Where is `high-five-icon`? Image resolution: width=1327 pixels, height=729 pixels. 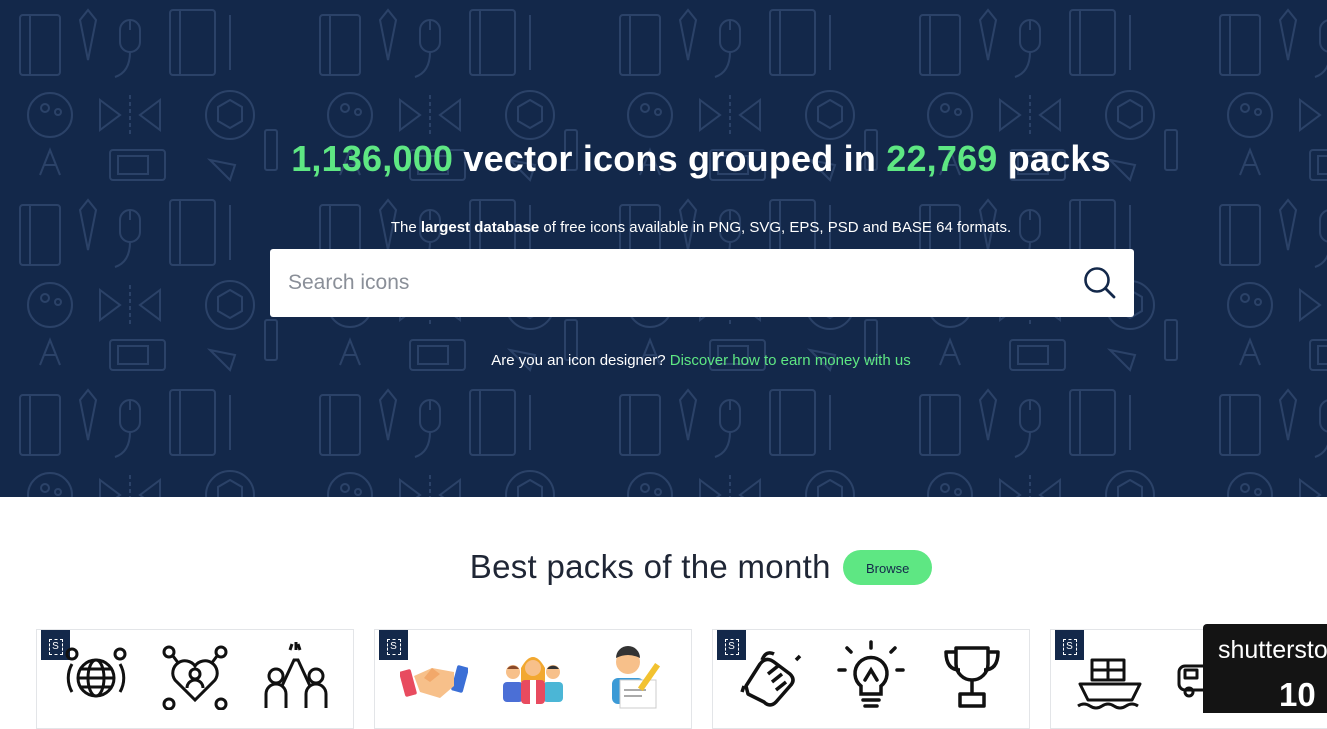
high-five-icon is located at coordinates (296, 675).